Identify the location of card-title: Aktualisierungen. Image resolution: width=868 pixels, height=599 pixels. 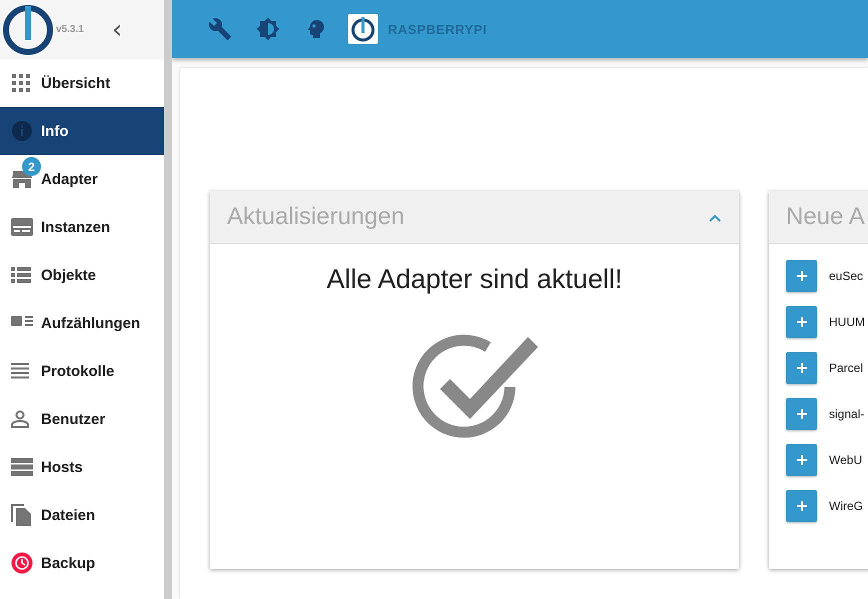
(315, 217).